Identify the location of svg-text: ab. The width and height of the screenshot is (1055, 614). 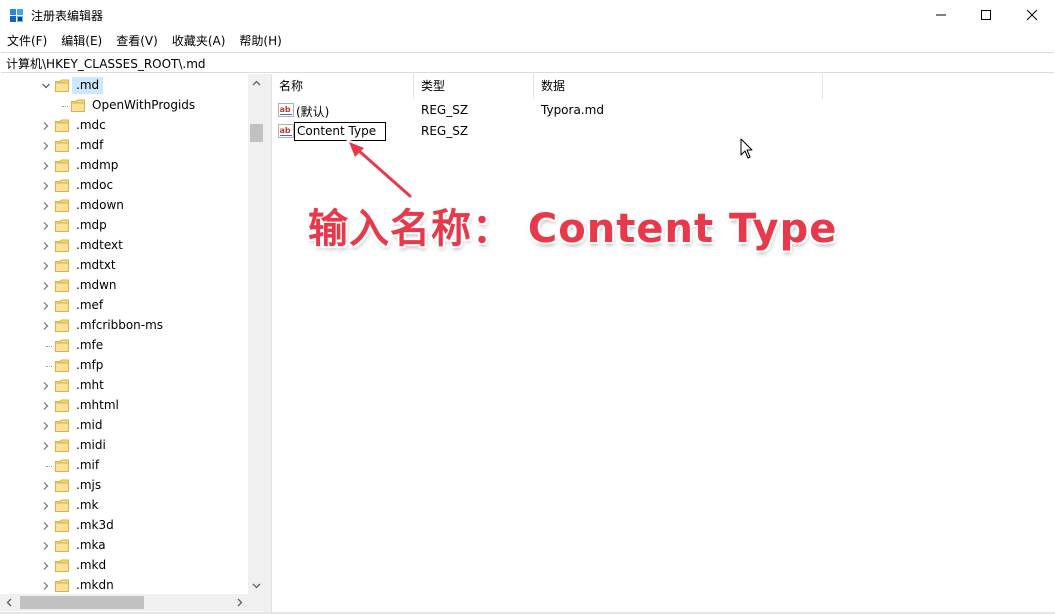
(285, 130).